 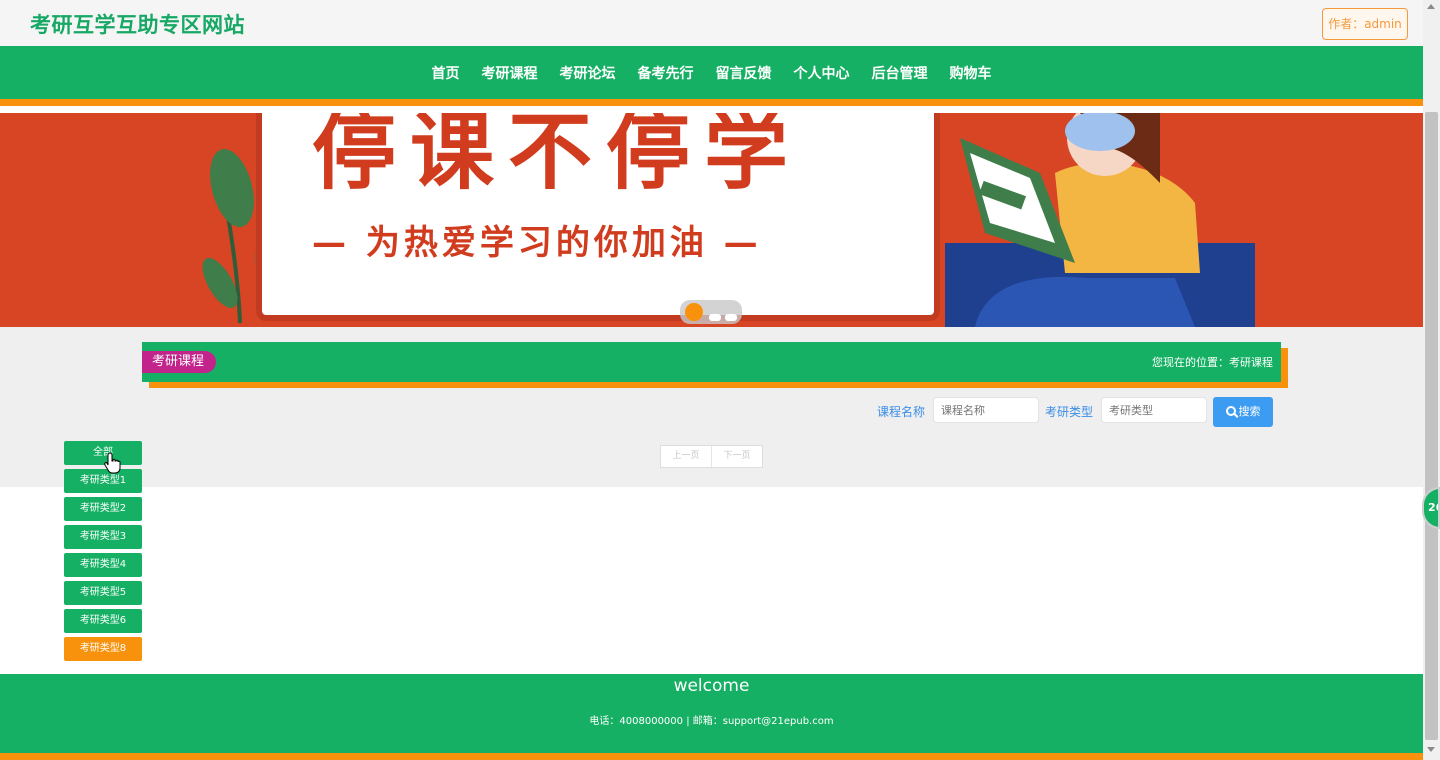 What do you see at coordinates (179, 362) in the screenshot?
I see `section-title: 考研课程` at bounding box center [179, 362].